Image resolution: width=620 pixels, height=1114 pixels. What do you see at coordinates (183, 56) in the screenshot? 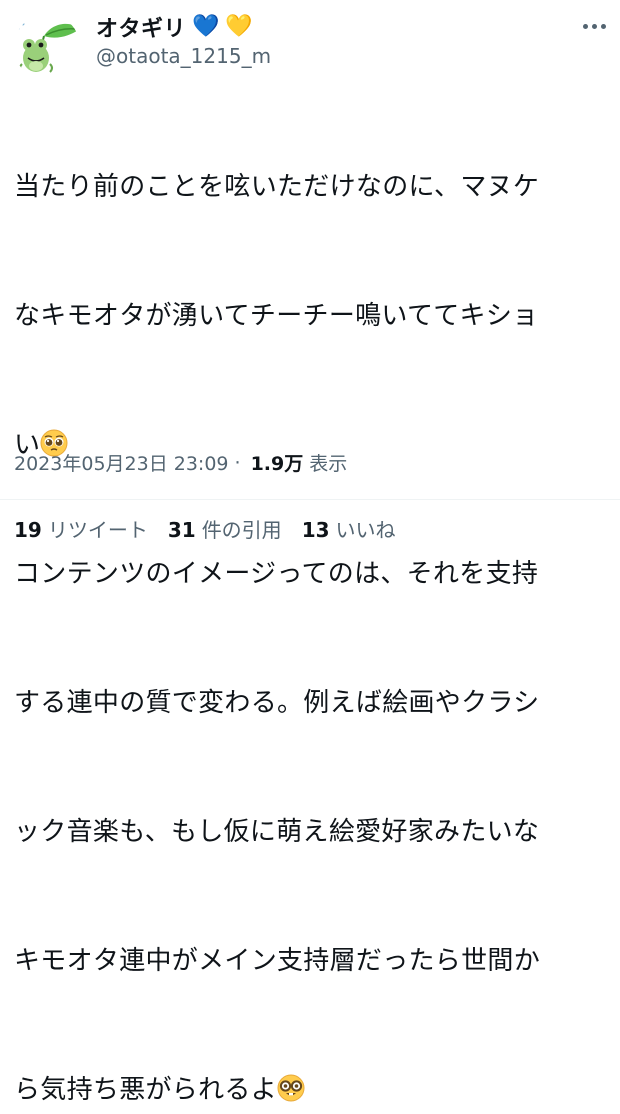
I see `author-handle: @otaota_1215_m` at bounding box center [183, 56].